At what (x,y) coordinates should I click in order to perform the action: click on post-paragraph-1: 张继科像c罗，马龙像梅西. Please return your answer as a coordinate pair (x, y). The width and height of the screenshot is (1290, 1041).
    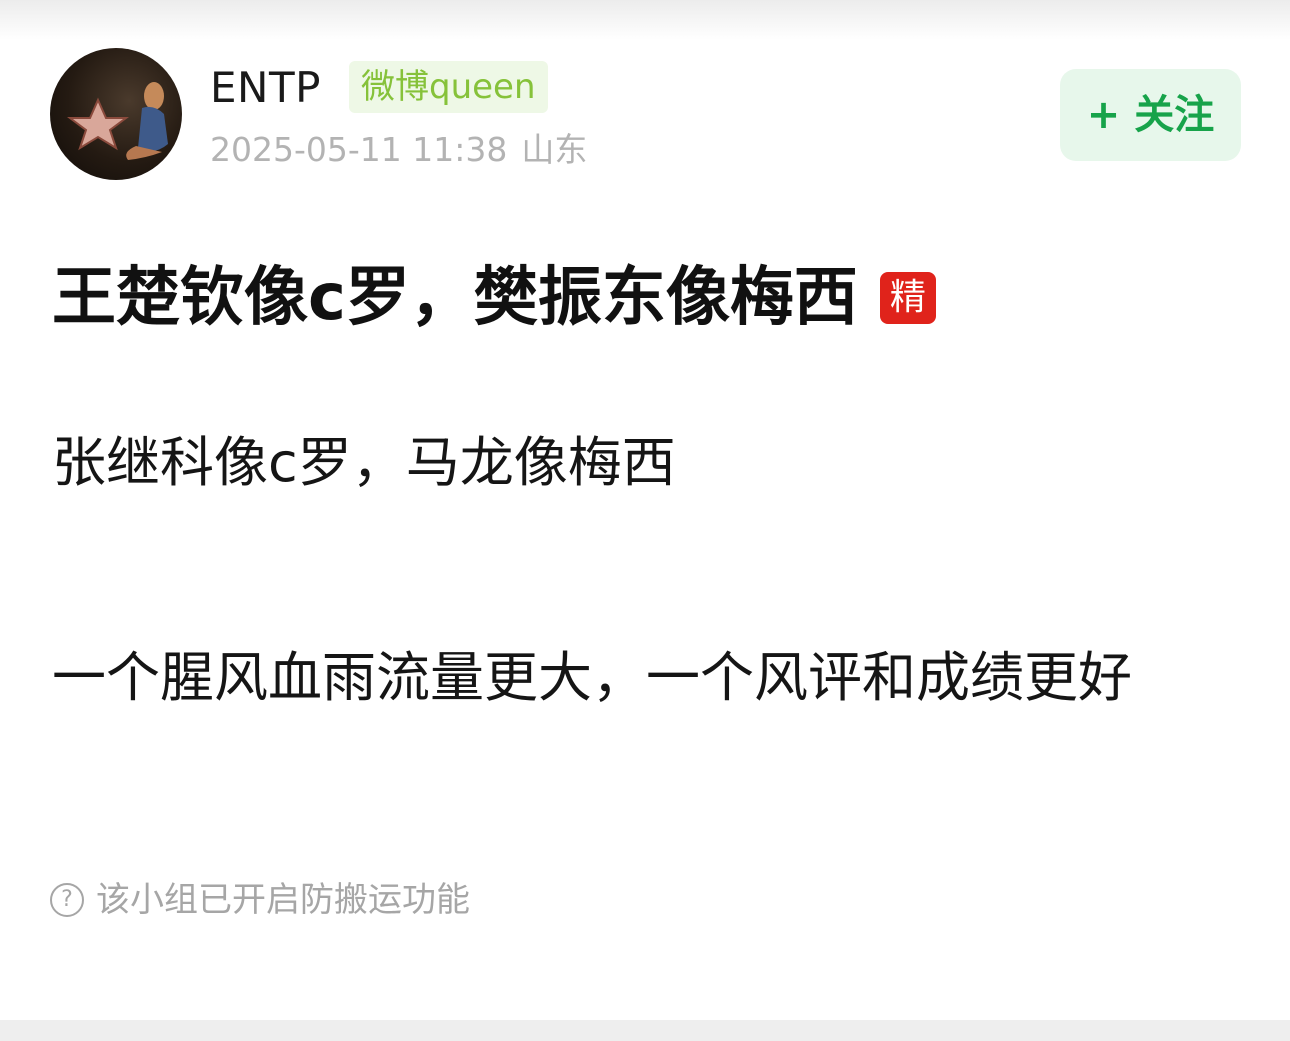
    Looking at the image, I should click on (364, 462).